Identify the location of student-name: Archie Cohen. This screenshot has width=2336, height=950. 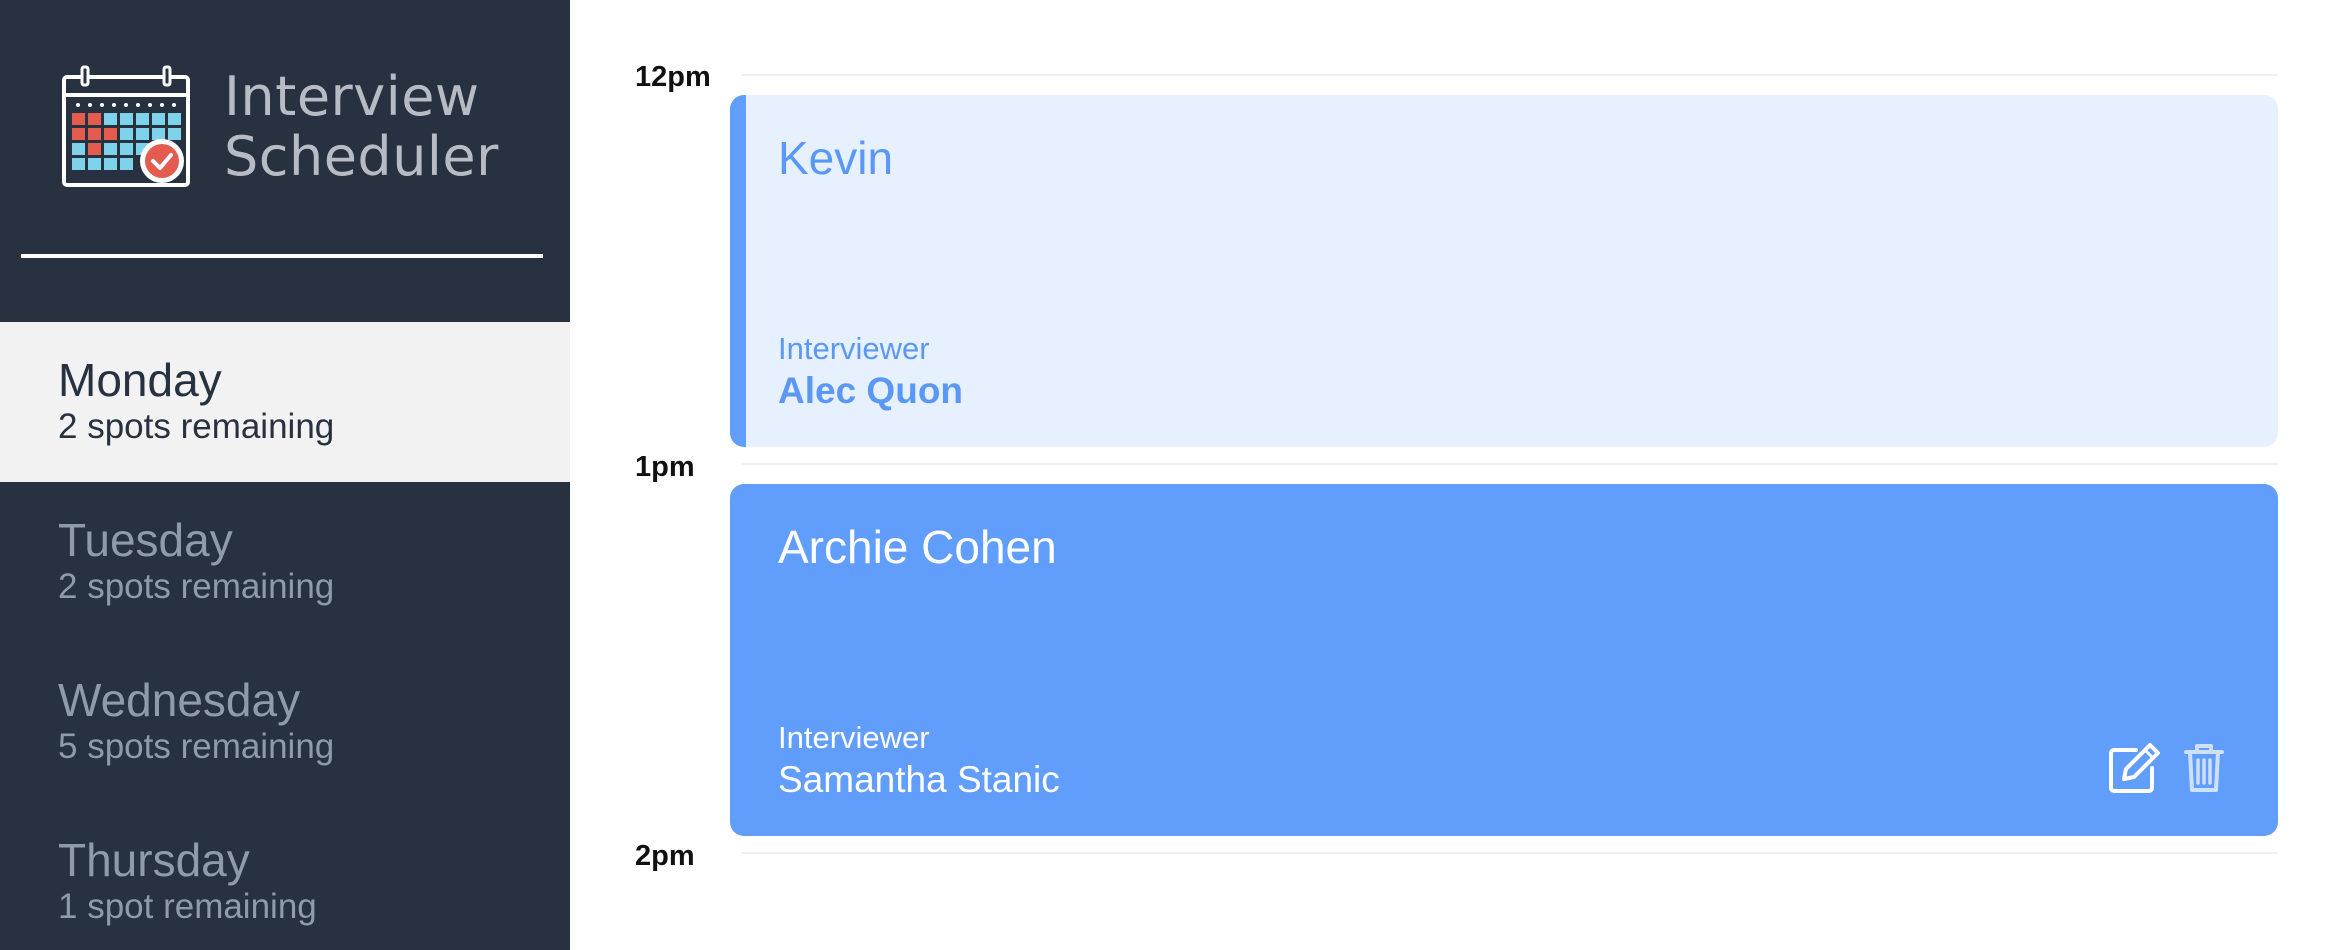
(917, 547).